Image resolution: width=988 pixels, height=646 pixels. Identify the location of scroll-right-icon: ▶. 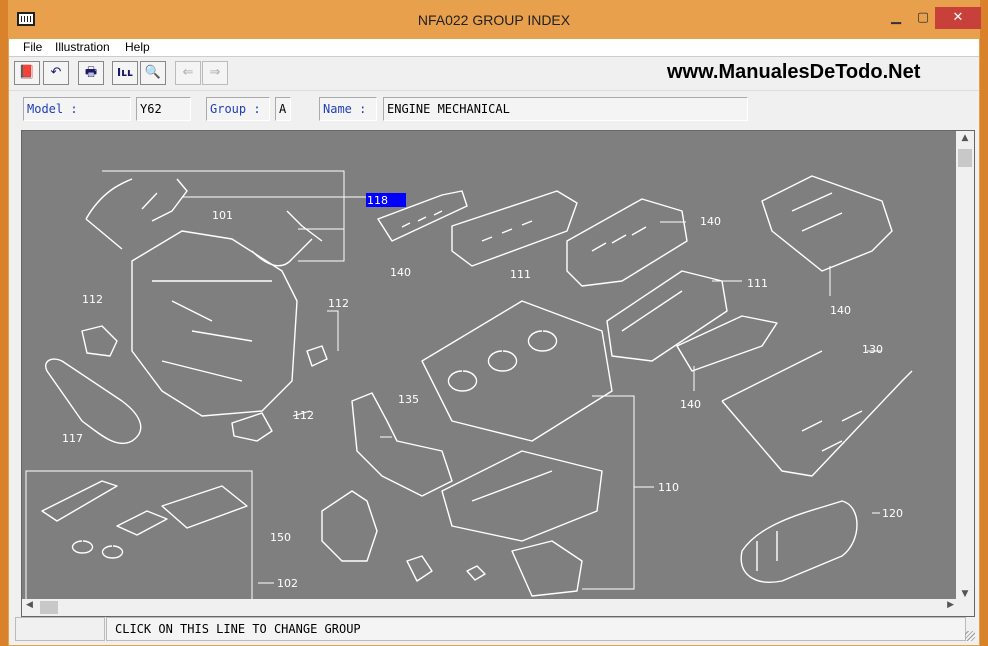
(950, 605).